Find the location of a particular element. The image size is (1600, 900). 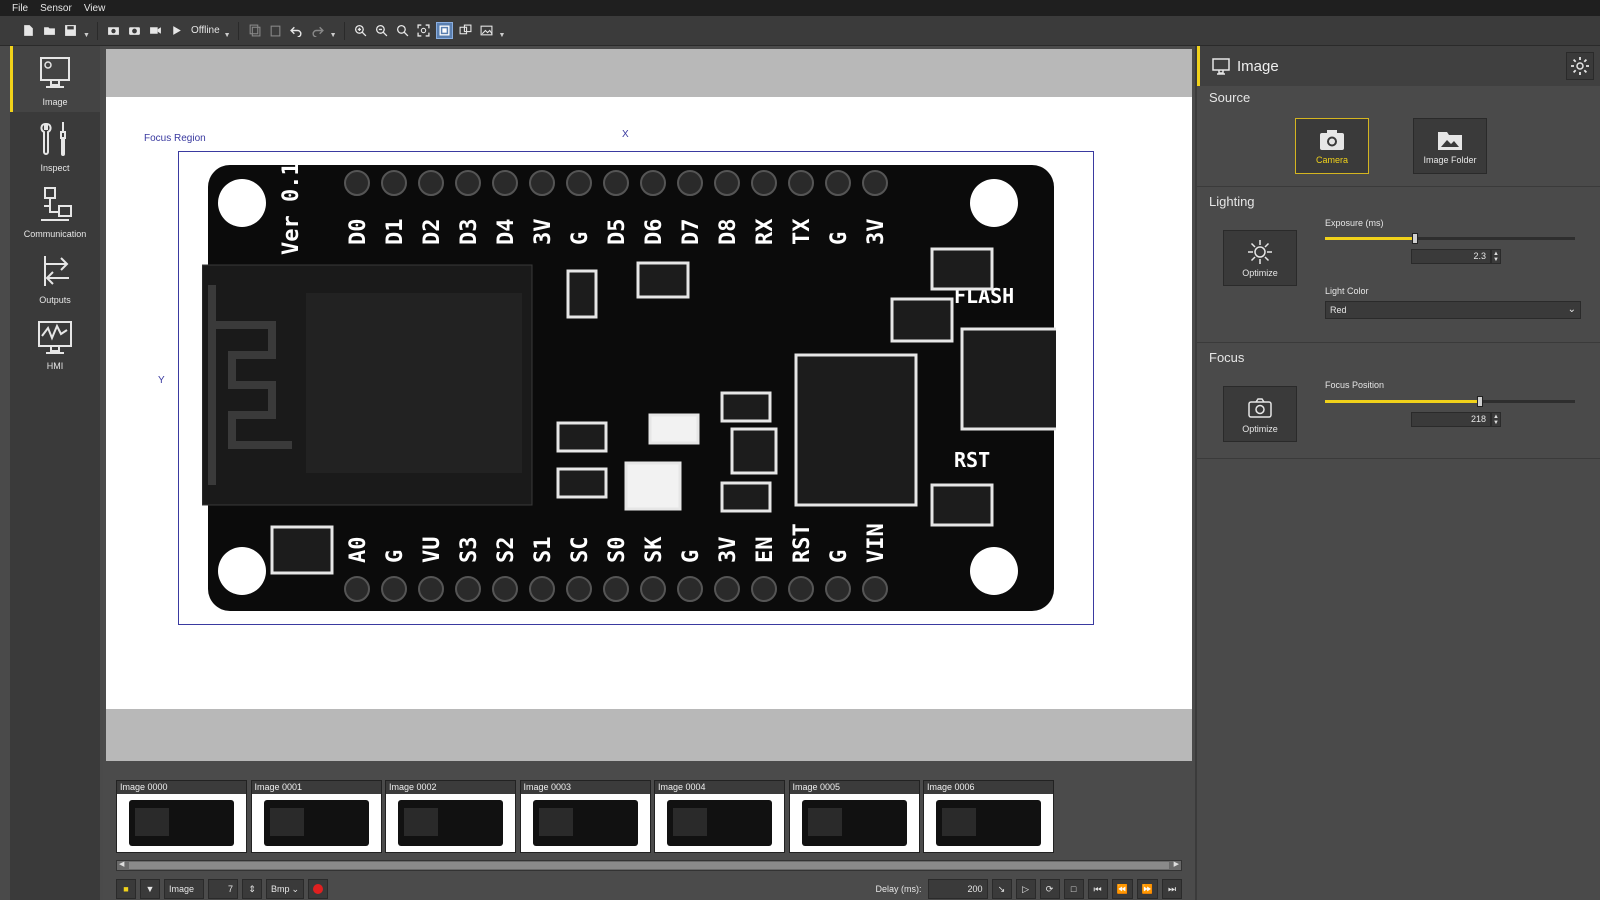

zoom-region-icon is located at coordinates (444, 30).